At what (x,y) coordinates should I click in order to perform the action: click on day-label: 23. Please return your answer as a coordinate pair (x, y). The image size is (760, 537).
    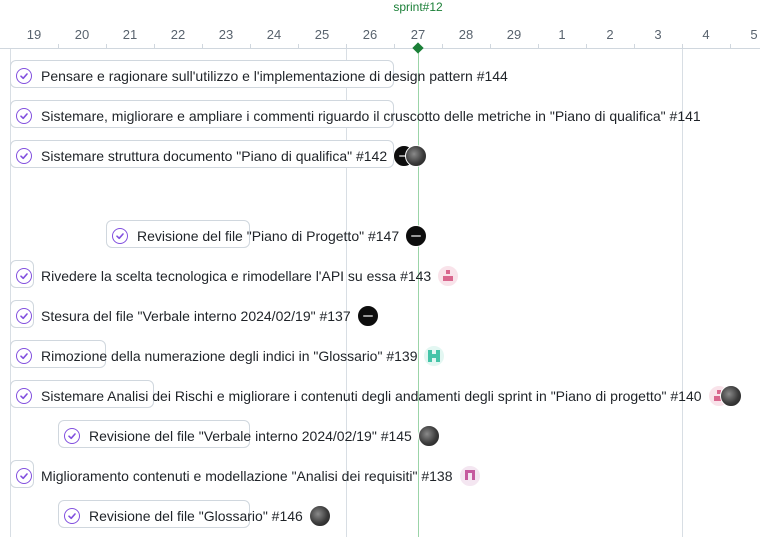
    Looking at the image, I should click on (226, 34).